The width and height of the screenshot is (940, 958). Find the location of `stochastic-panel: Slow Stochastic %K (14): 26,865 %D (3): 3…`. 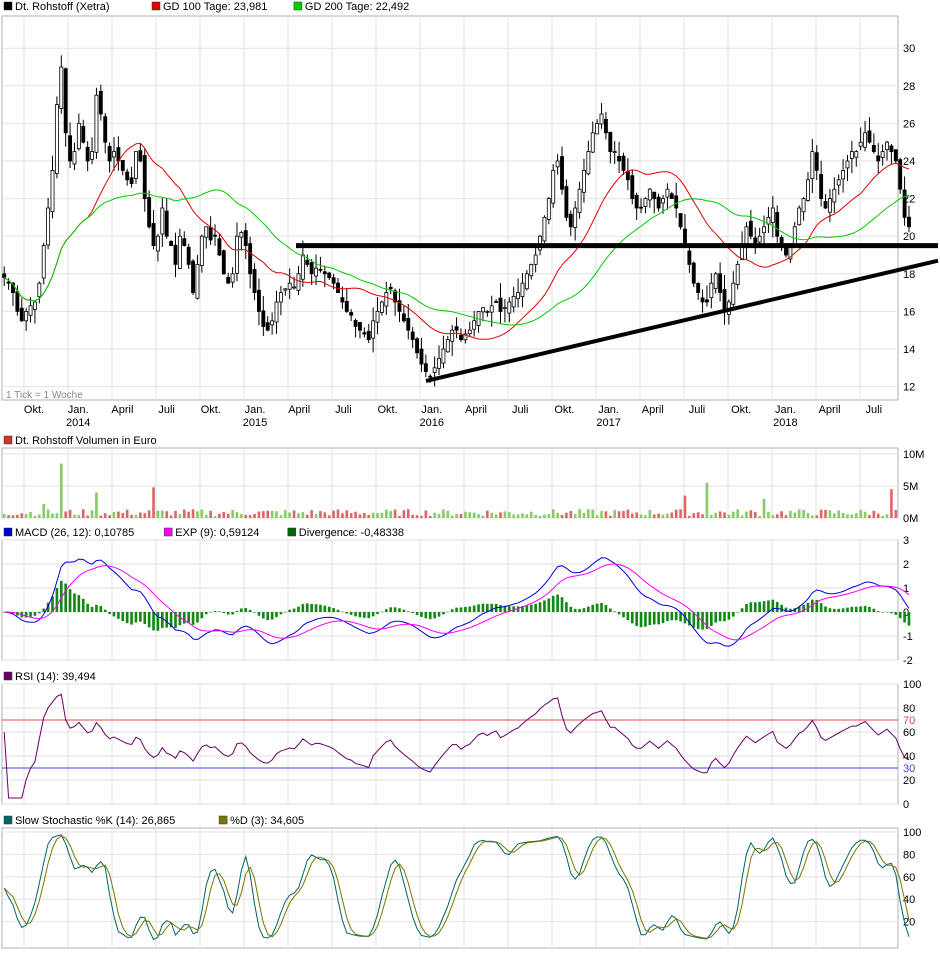

stochastic-panel: Slow Stochastic %K (14): 26,865 %D (3): 3… is located at coordinates (461, 882).